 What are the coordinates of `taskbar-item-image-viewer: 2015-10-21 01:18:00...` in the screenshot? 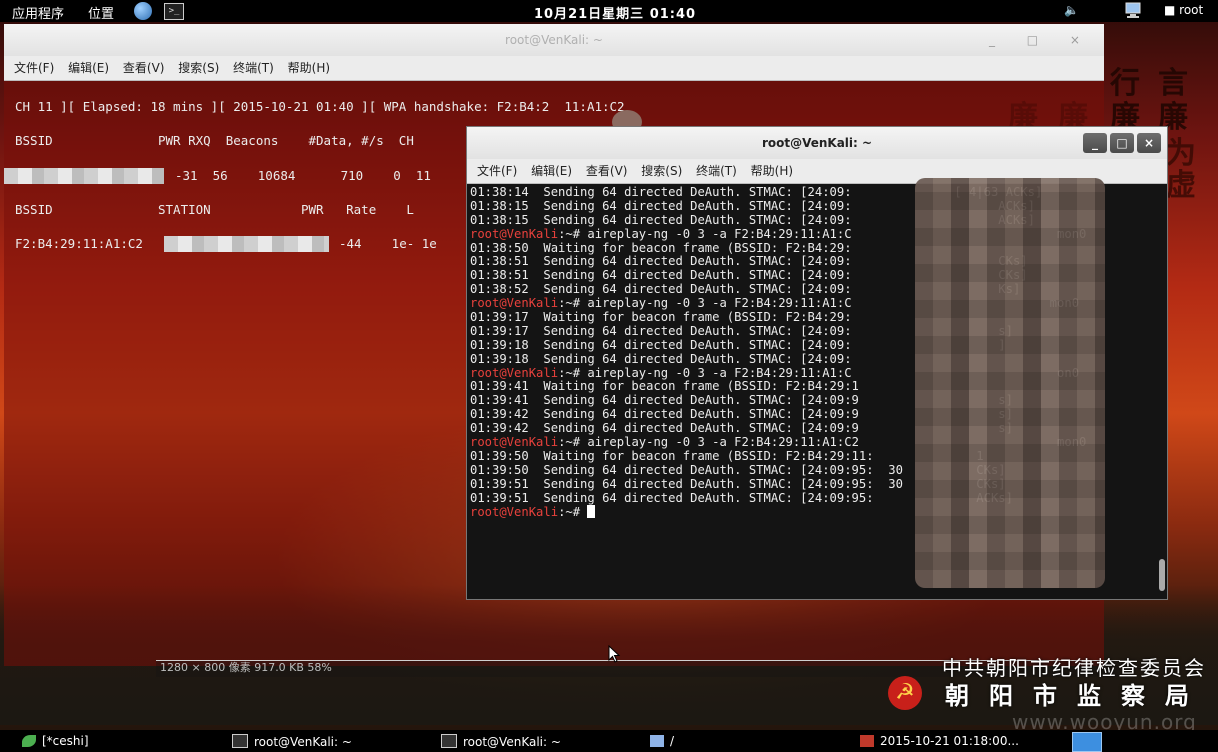 It's located at (939, 741).